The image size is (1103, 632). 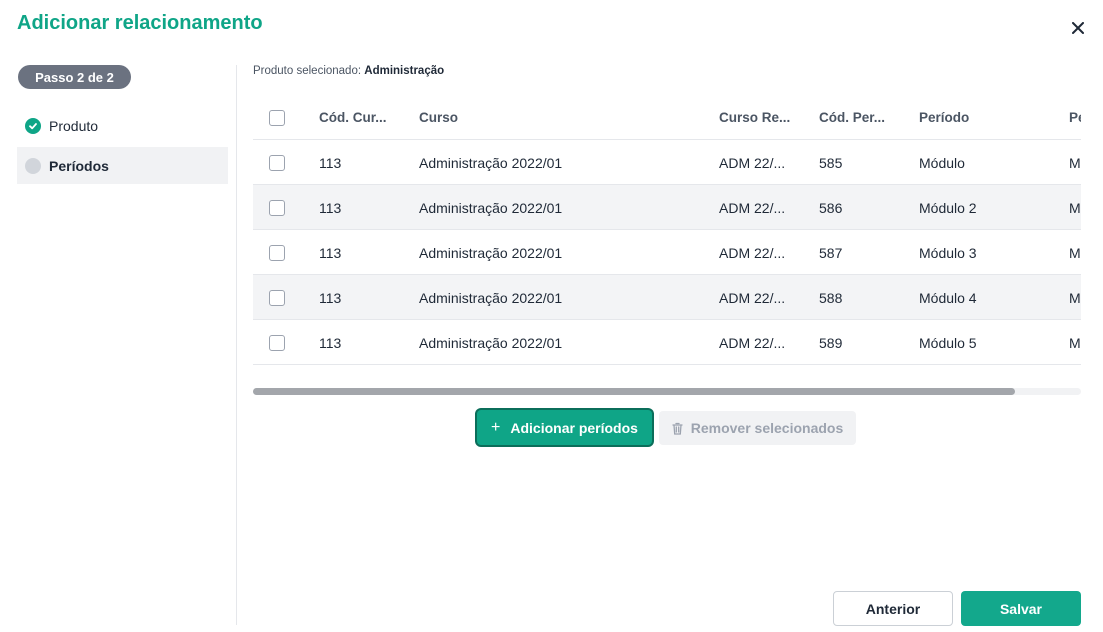 I want to click on close-icon, so click(x=1078, y=28).